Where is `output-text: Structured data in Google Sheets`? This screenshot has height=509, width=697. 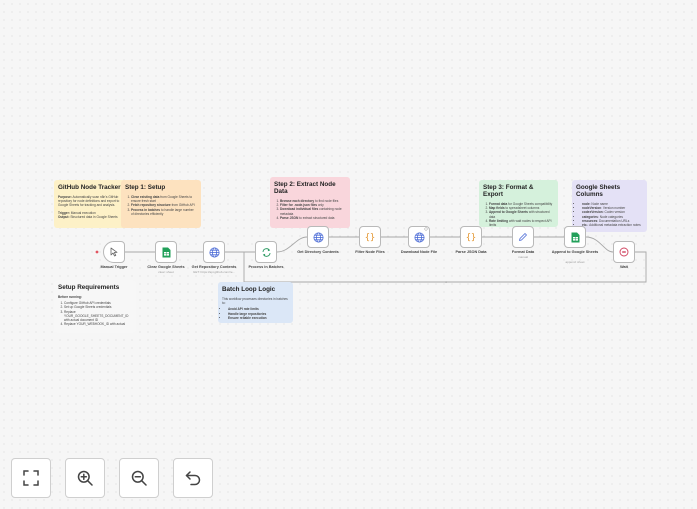 output-text: Structured data in Google Sheets is located at coordinates (94, 216).